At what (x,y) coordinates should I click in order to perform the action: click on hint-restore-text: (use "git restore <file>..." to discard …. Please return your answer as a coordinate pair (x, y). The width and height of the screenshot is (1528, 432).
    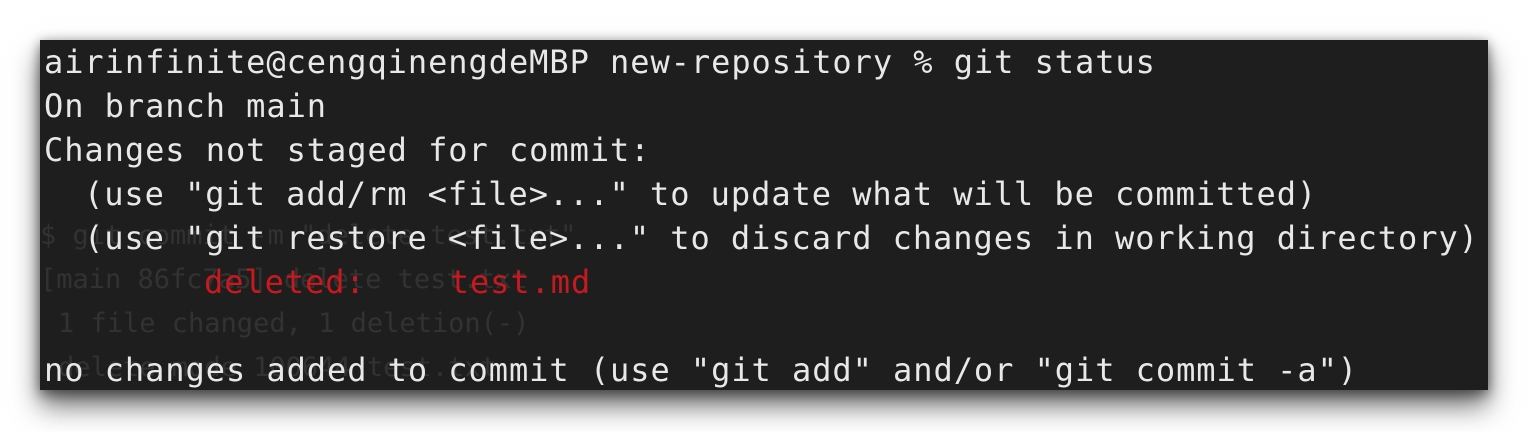
    Looking at the image, I should click on (781, 238).